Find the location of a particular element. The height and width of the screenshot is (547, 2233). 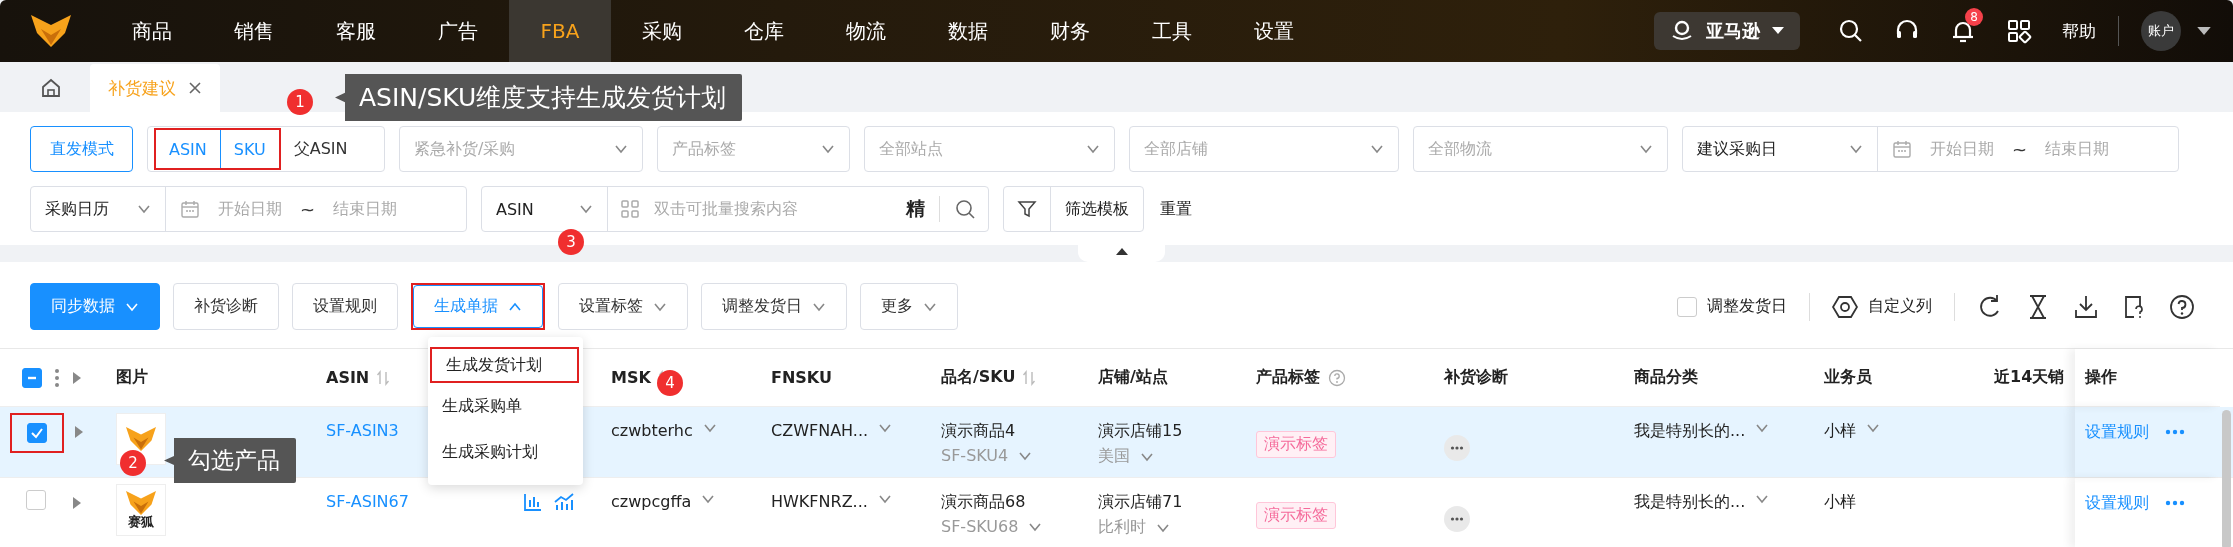

hexagon-settings-icon is located at coordinates (1845, 306).